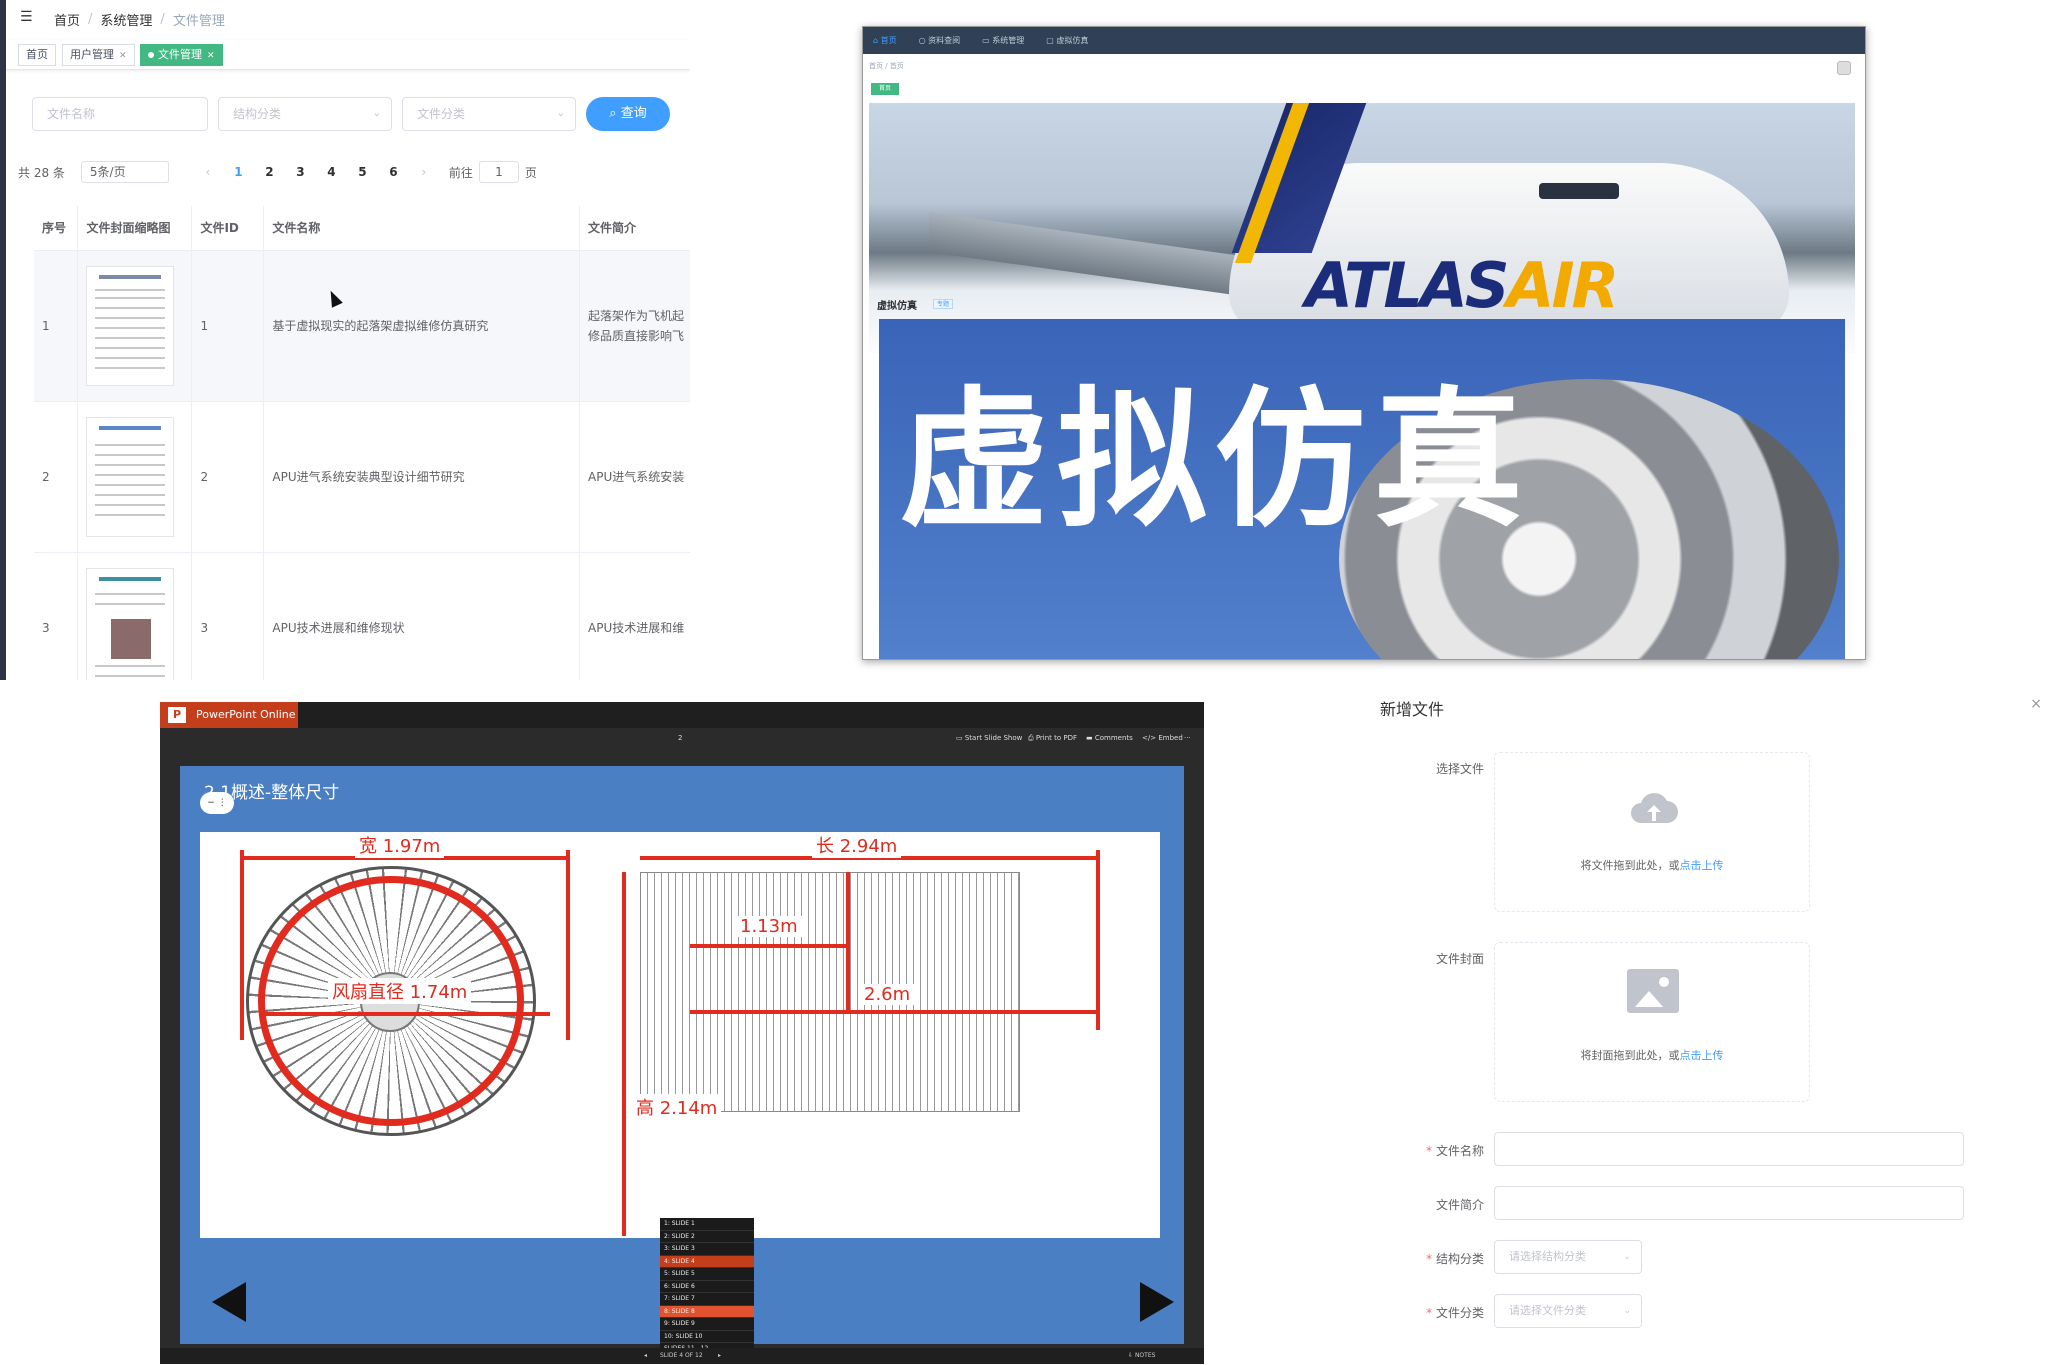 This screenshot has width=2048, height=1365. I want to click on table-row: 1 1 基于虚拟现实的起落架虚拟维修仿真研究 起落架作为飞机起 修品质直接影响飞, so click(362, 326).